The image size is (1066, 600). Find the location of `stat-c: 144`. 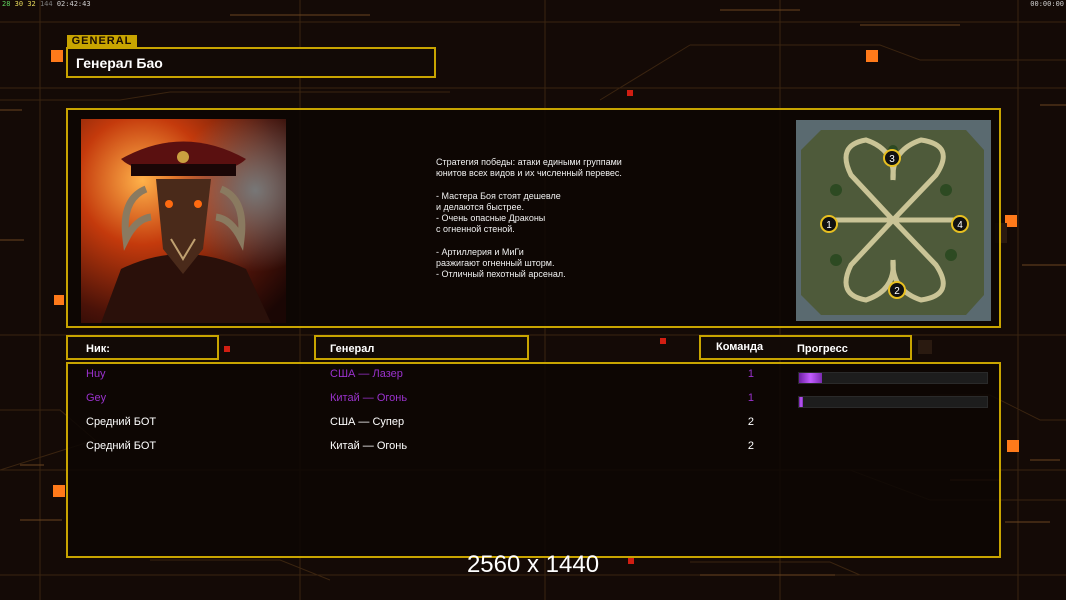

stat-c: 144 is located at coordinates (46, 4).